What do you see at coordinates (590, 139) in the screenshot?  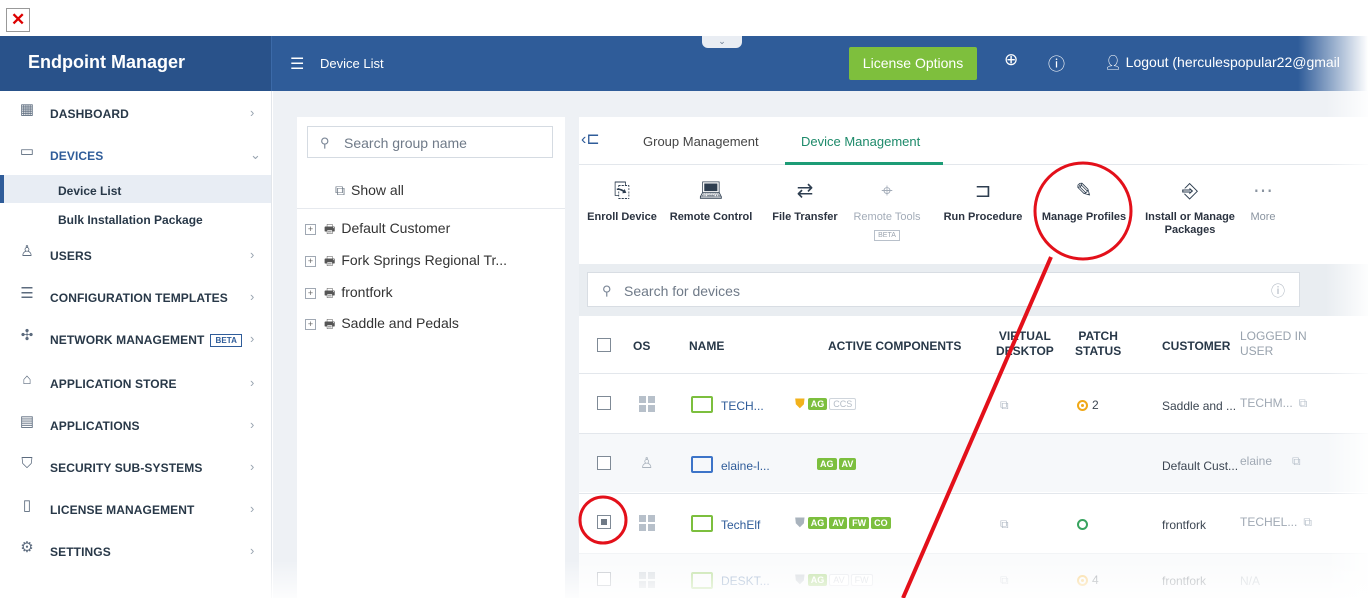 I see `tree-toggle-icon: ‹⊏` at bounding box center [590, 139].